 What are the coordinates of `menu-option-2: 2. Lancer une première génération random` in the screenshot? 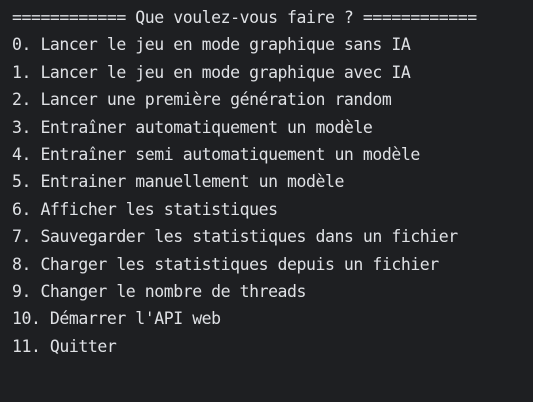 It's located at (202, 100).